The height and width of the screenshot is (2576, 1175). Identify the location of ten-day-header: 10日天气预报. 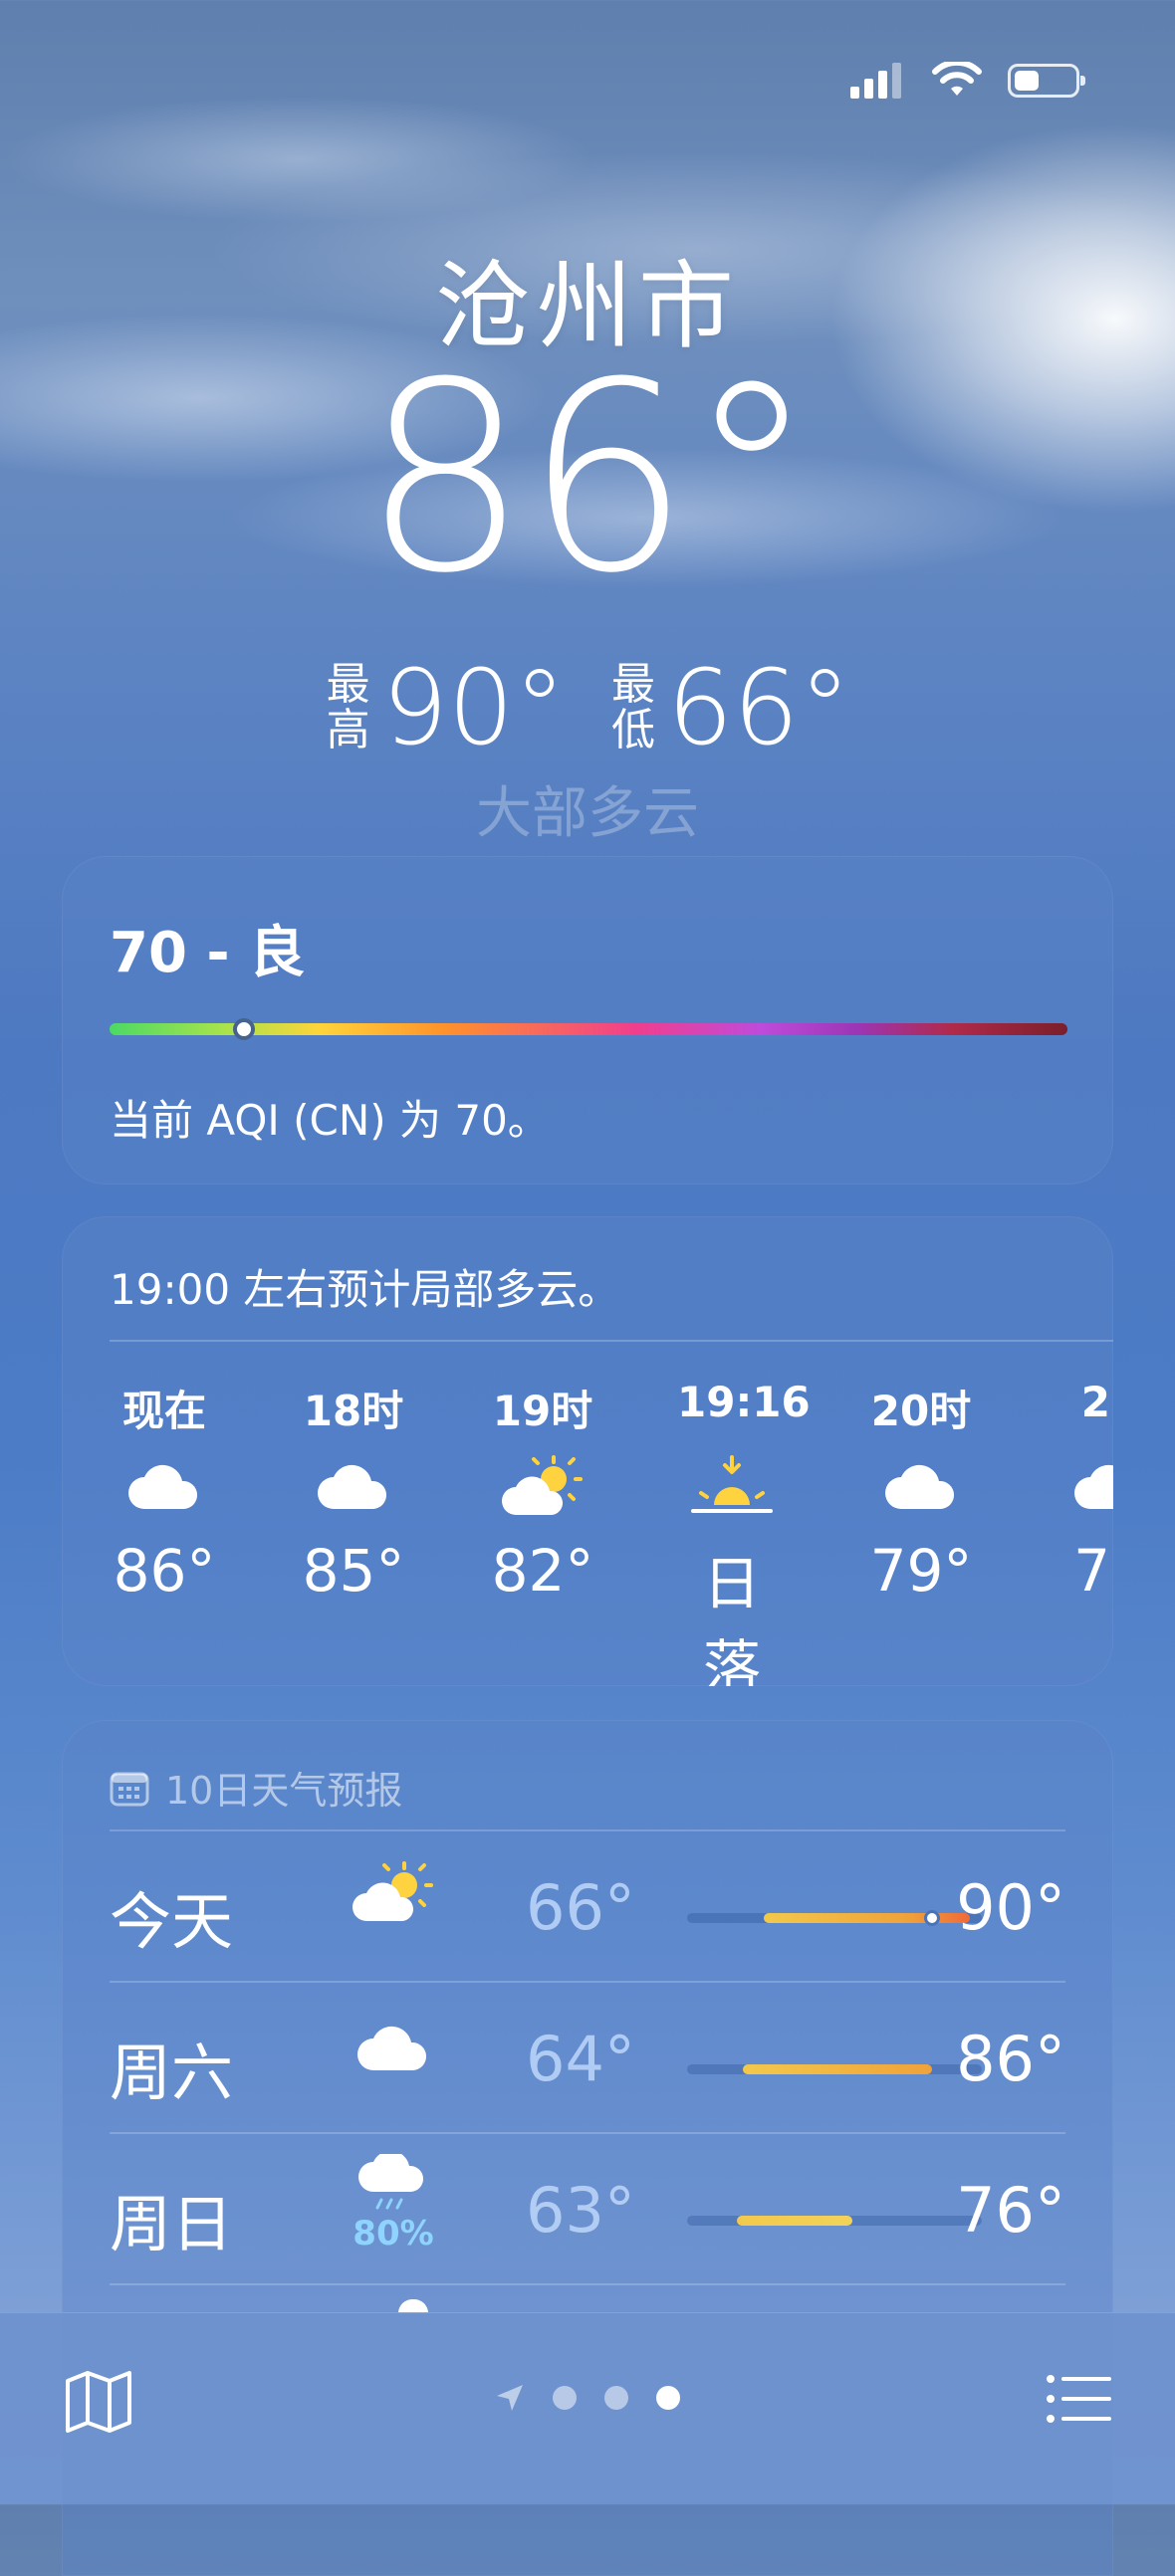
(256, 1787).